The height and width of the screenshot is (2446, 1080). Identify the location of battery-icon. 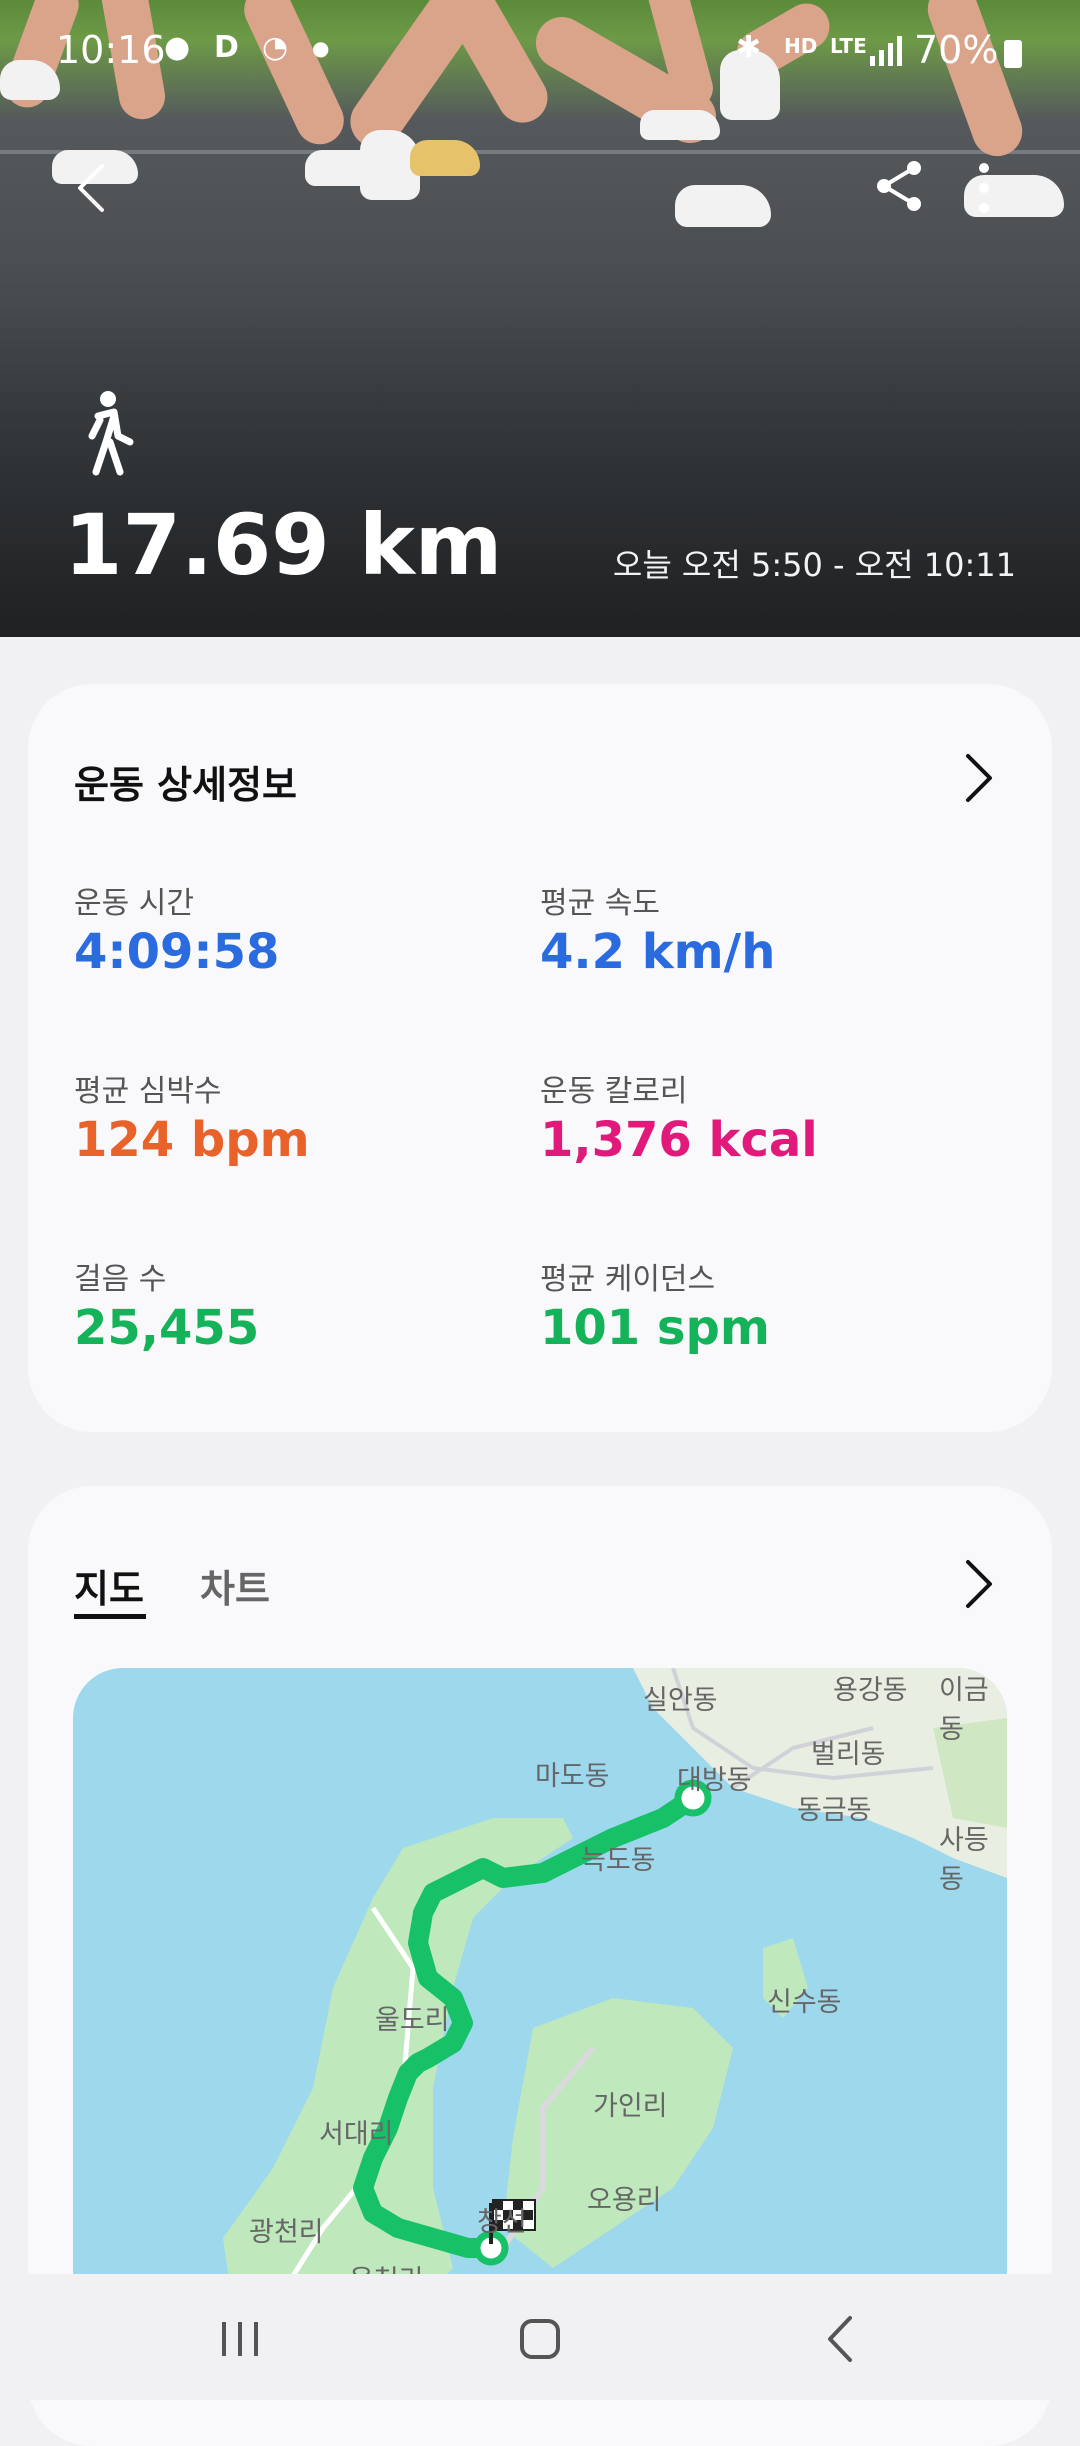
(1013, 54).